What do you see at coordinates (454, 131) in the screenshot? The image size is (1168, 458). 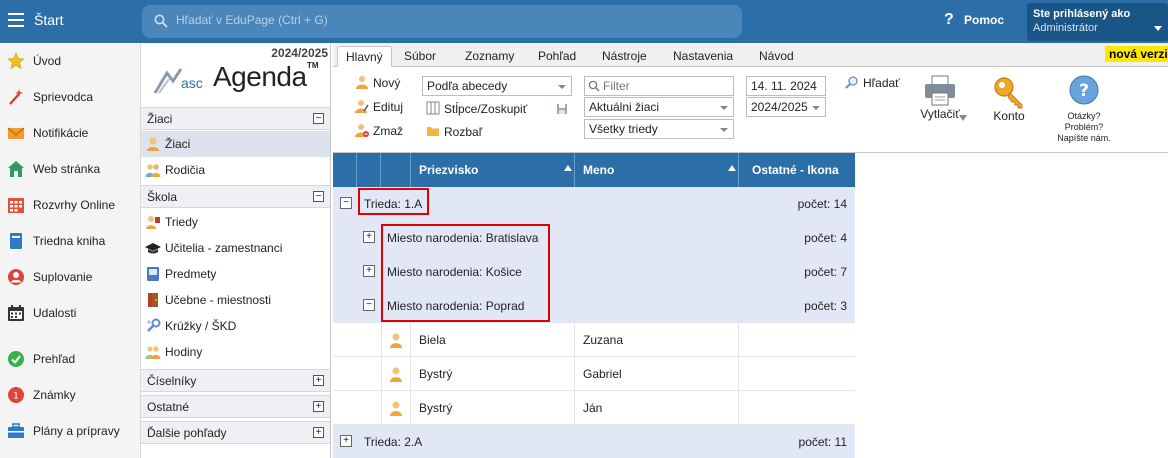 I see `expand-button: Rozbaľ` at bounding box center [454, 131].